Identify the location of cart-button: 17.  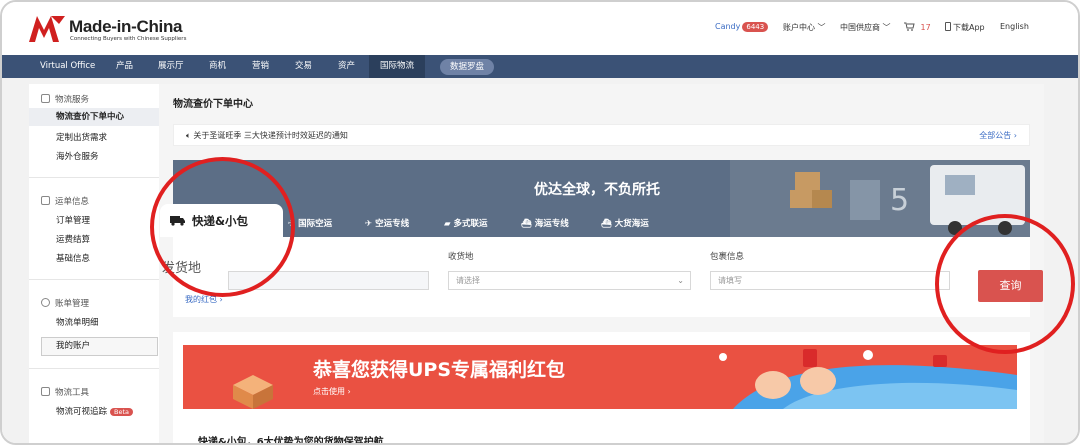
(917, 27).